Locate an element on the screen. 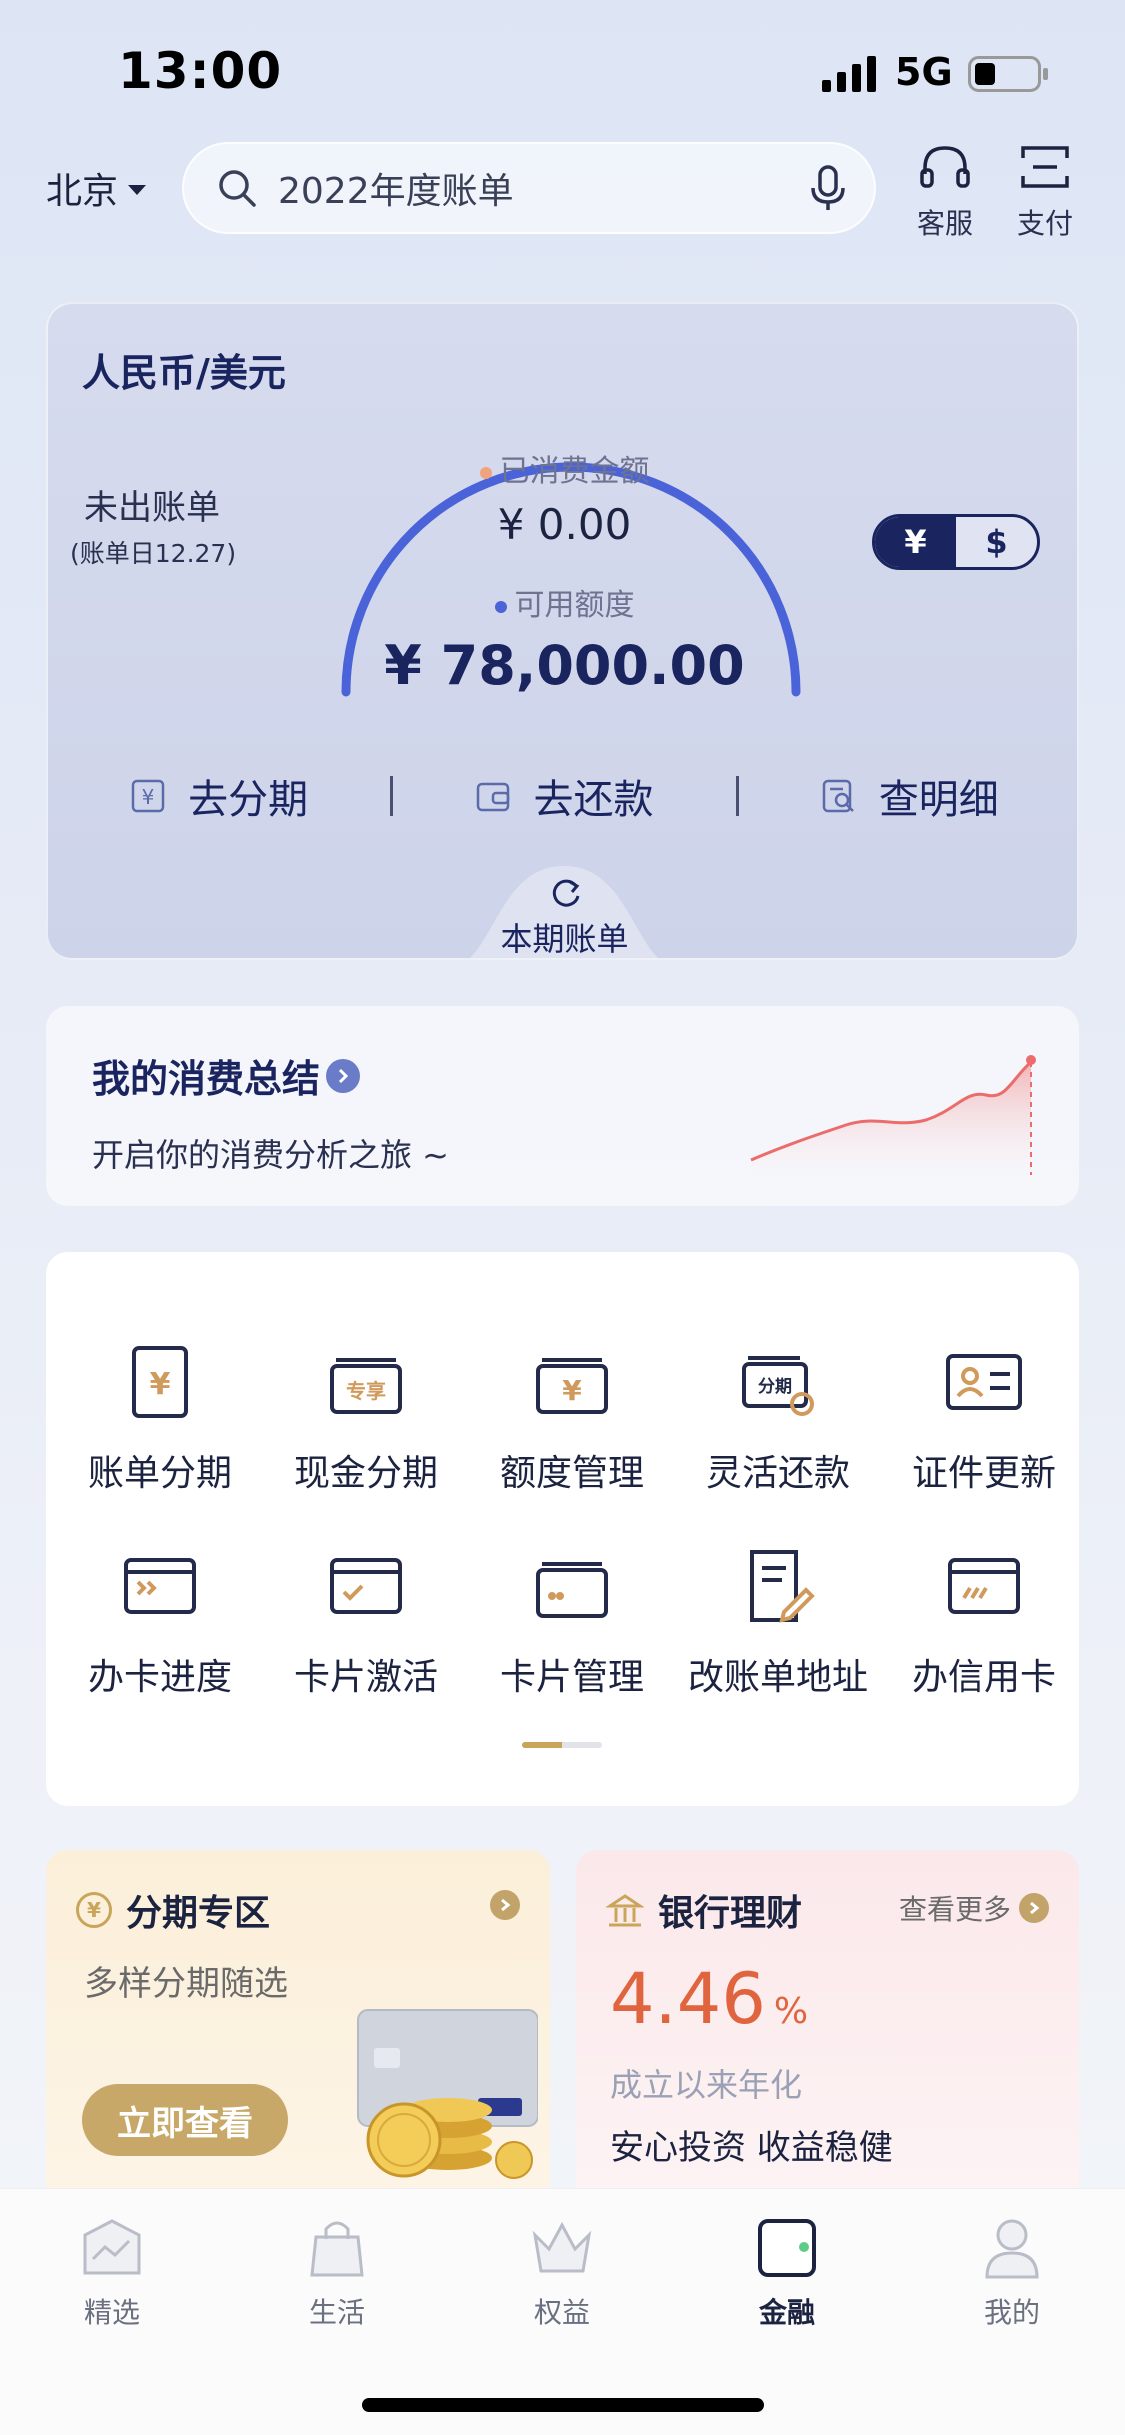 The height and width of the screenshot is (2435, 1125). repay-action-button: 去还款 is located at coordinates (564, 796).